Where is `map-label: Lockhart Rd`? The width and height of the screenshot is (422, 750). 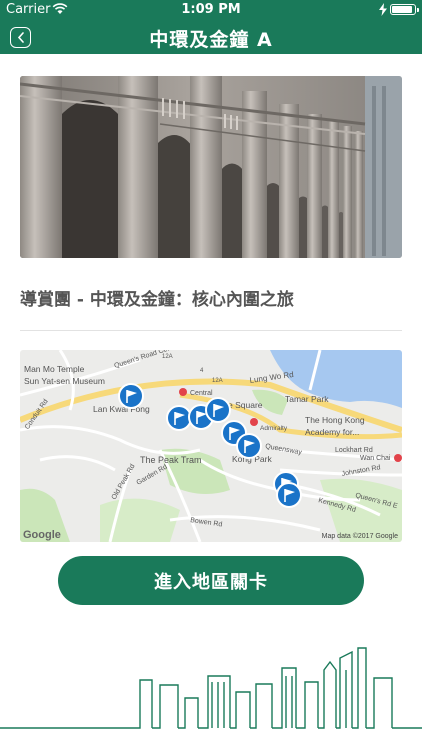
map-label: Lockhart Rd is located at coordinates (354, 450).